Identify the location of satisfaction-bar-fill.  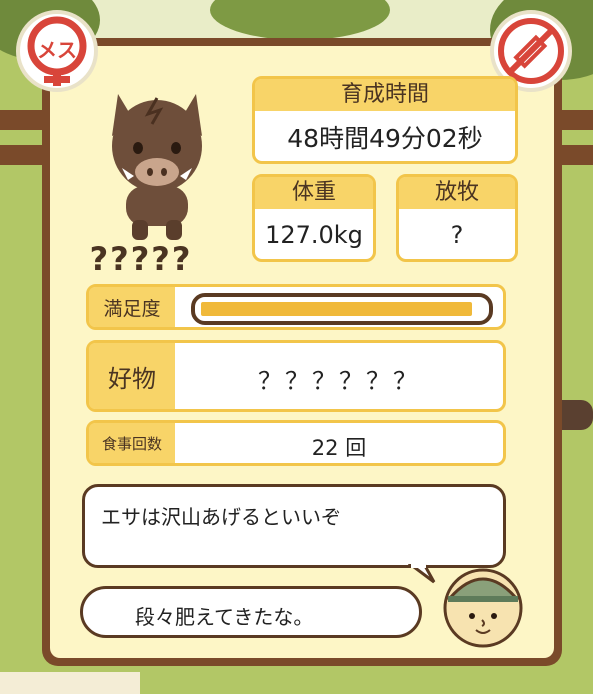
(336, 309).